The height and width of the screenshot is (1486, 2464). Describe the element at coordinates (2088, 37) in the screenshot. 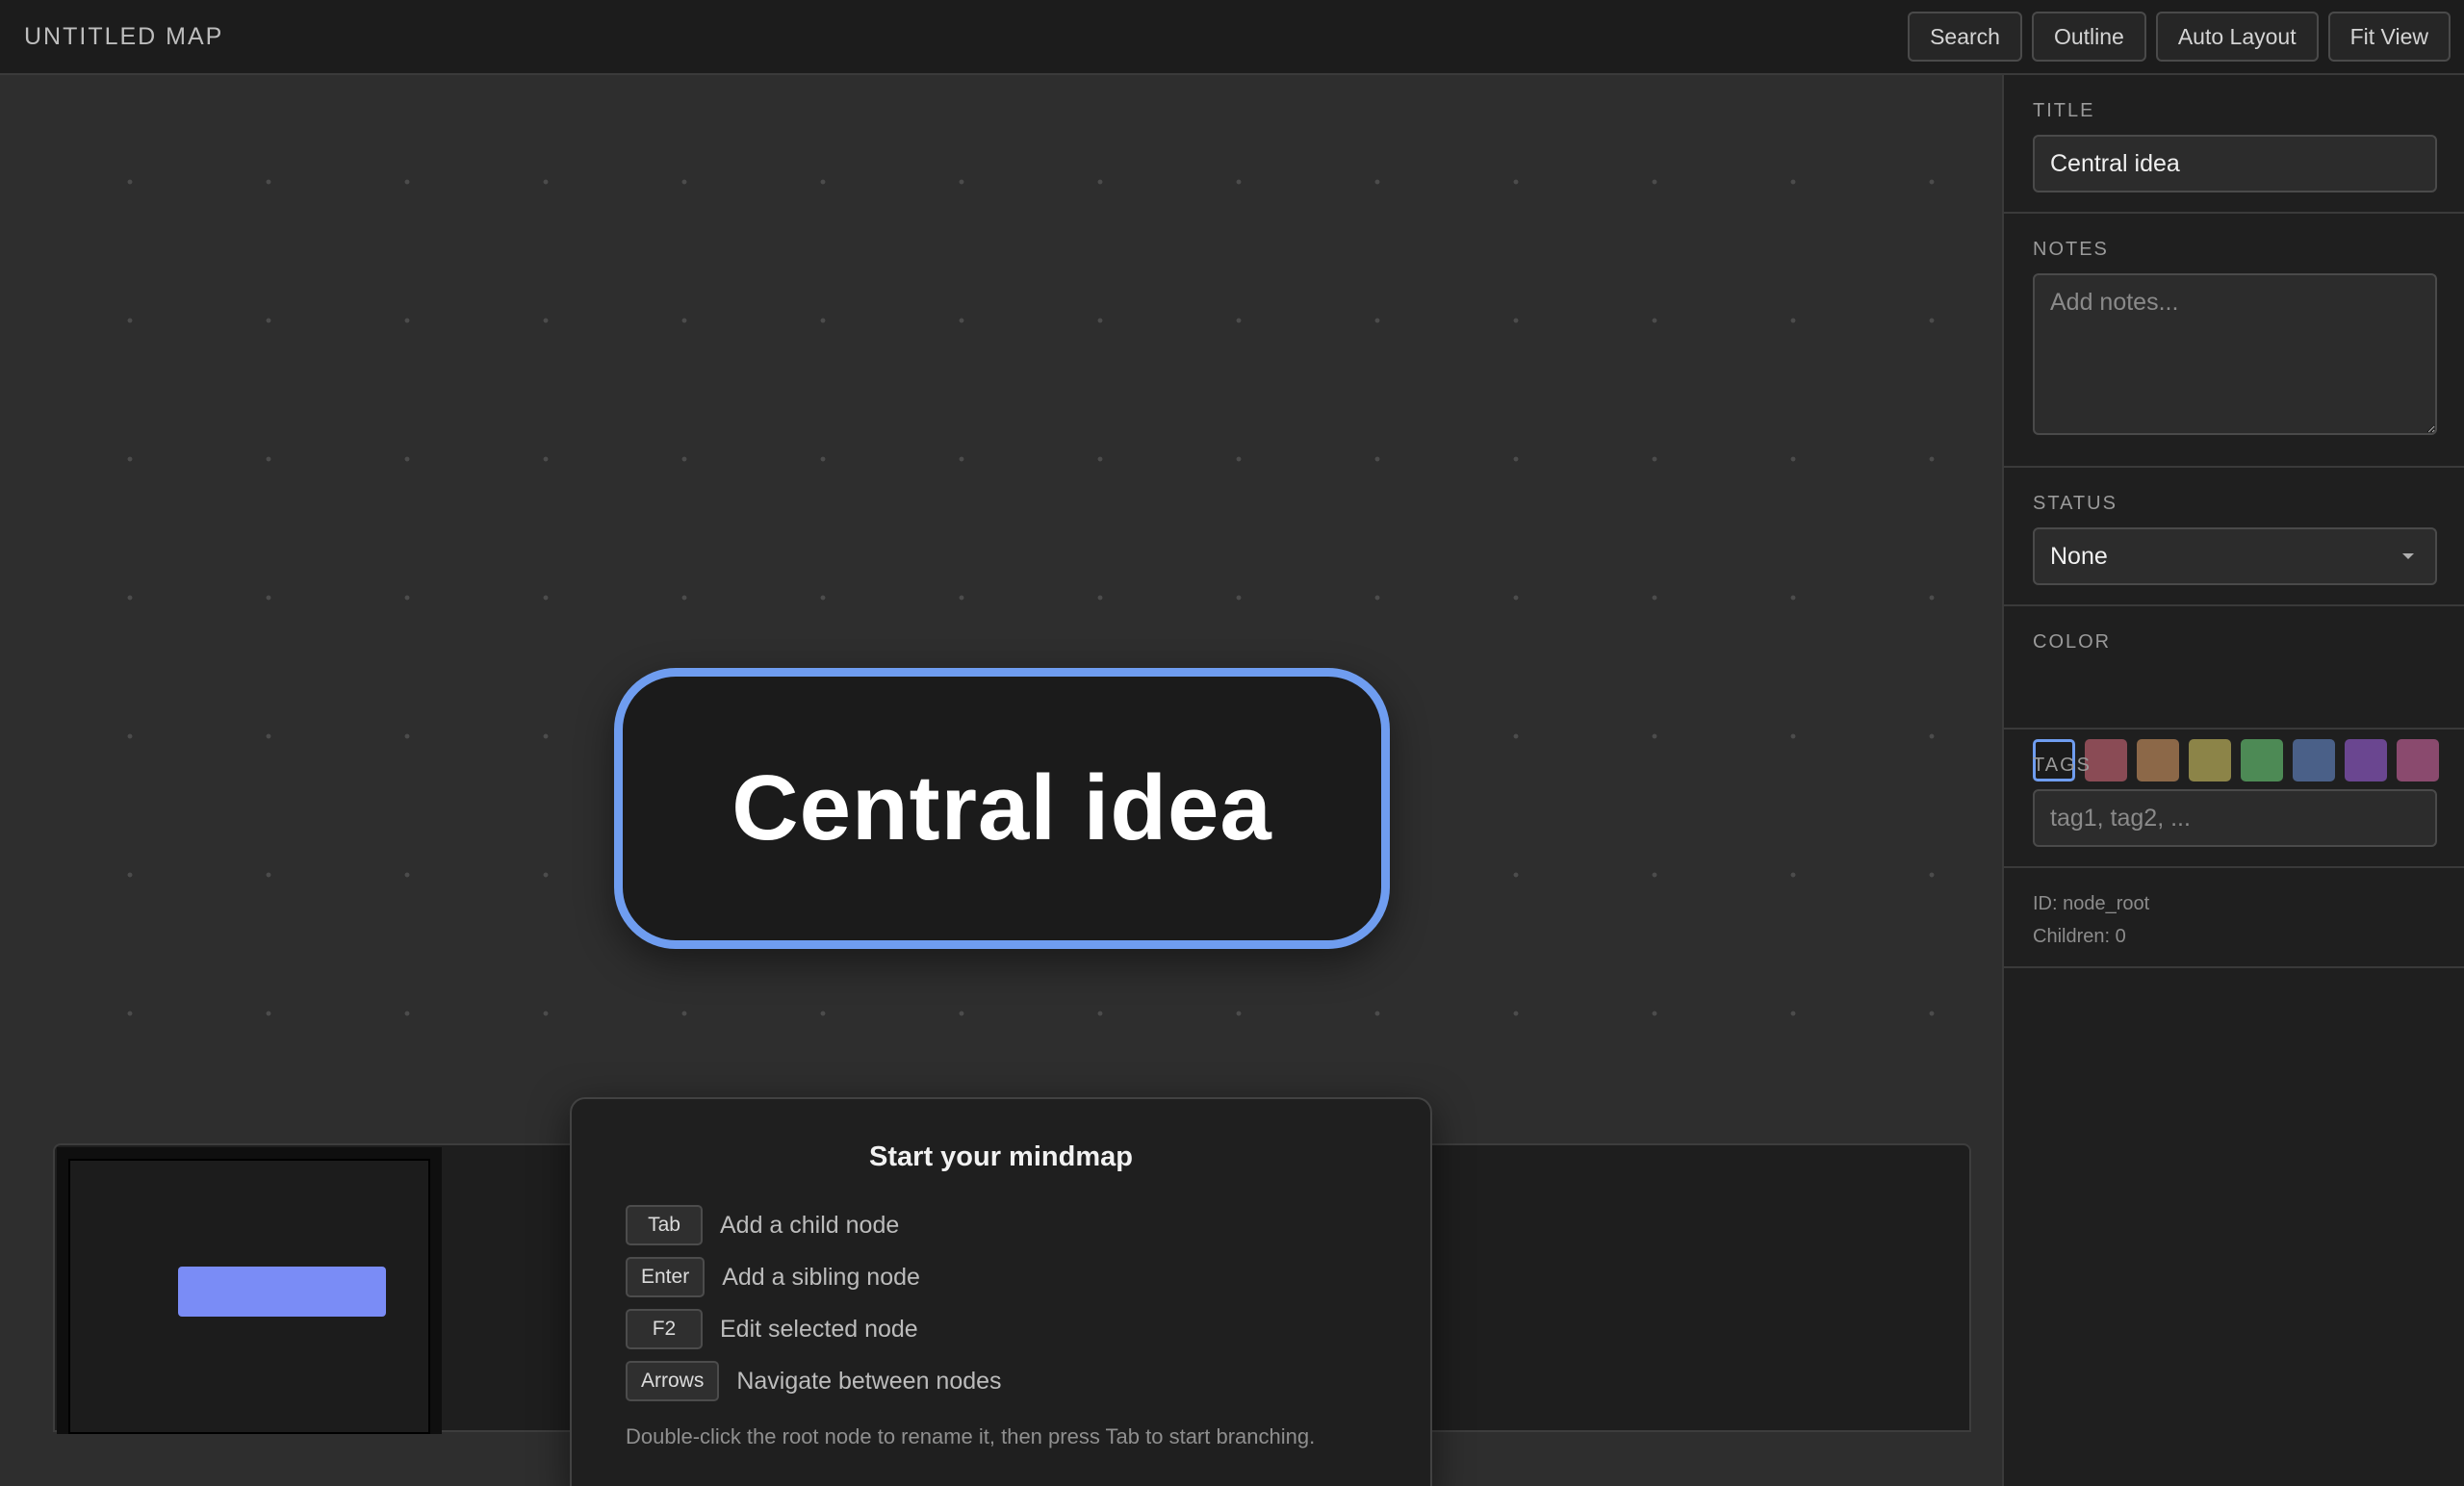

I see `outline-button: Outline` at that location.